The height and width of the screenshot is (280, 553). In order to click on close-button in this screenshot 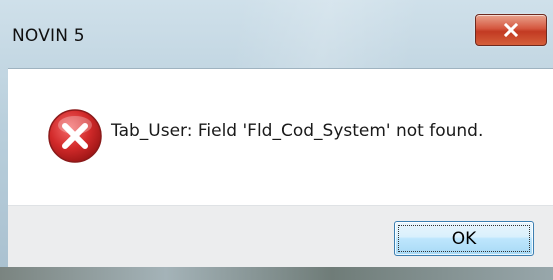, I will do `click(511, 30)`.